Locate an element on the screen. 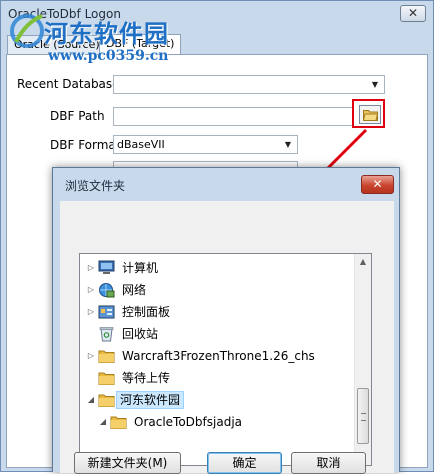  cancel-button: 取消 is located at coordinates (328, 463).